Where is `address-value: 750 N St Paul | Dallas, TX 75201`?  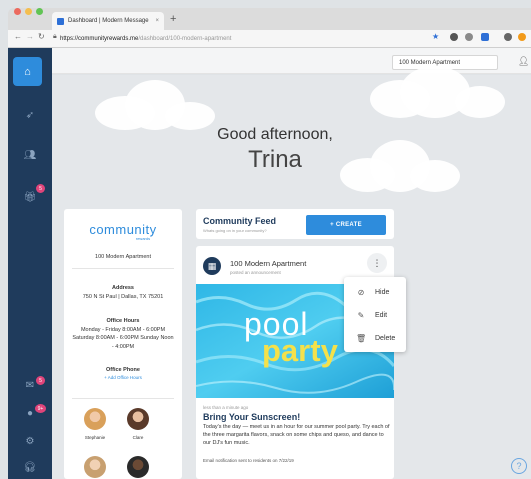 address-value: 750 N St Paul | Dallas, TX 75201 is located at coordinates (123, 297).